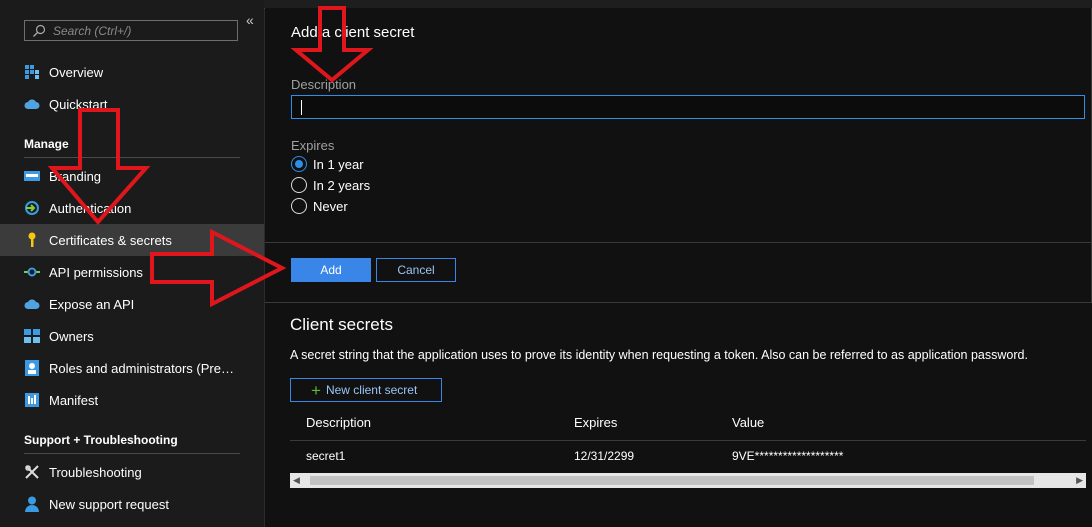 The height and width of the screenshot is (527, 1092). I want to click on sidebar-item-label: Owners, so click(71, 336).